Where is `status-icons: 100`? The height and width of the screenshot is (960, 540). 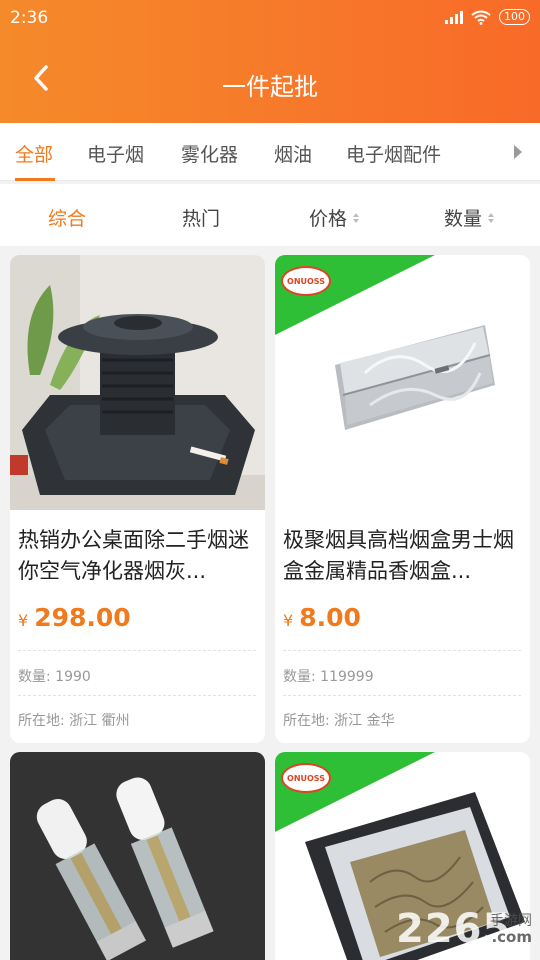
status-icons: 100 is located at coordinates (487, 17).